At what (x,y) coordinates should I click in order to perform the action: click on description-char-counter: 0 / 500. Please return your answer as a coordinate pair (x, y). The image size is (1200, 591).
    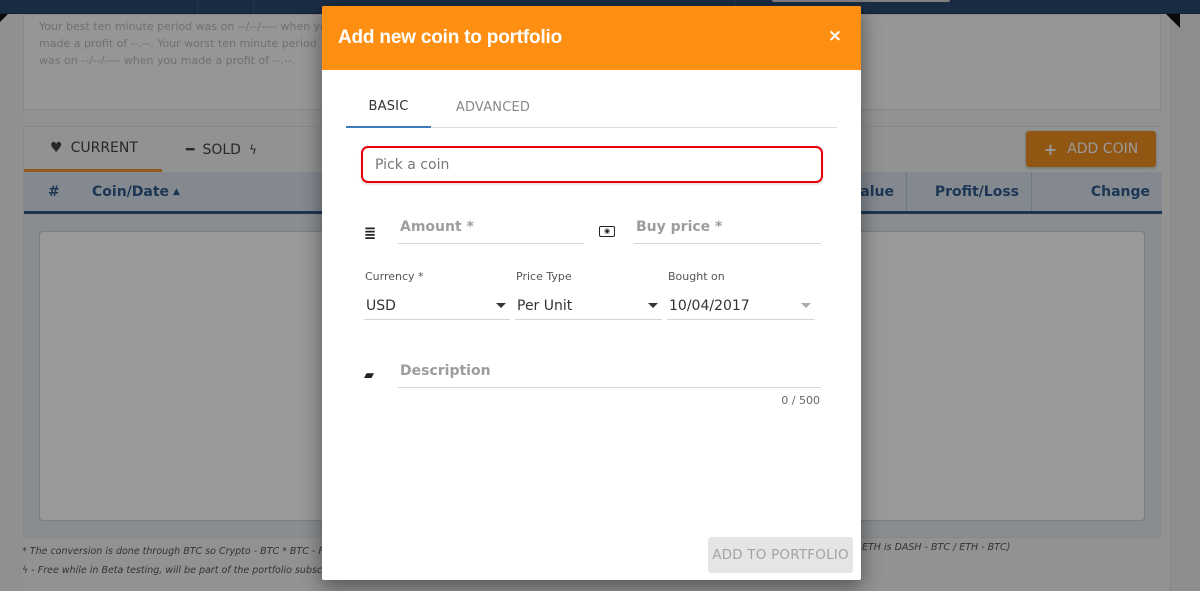
    Looking at the image, I should click on (800, 400).